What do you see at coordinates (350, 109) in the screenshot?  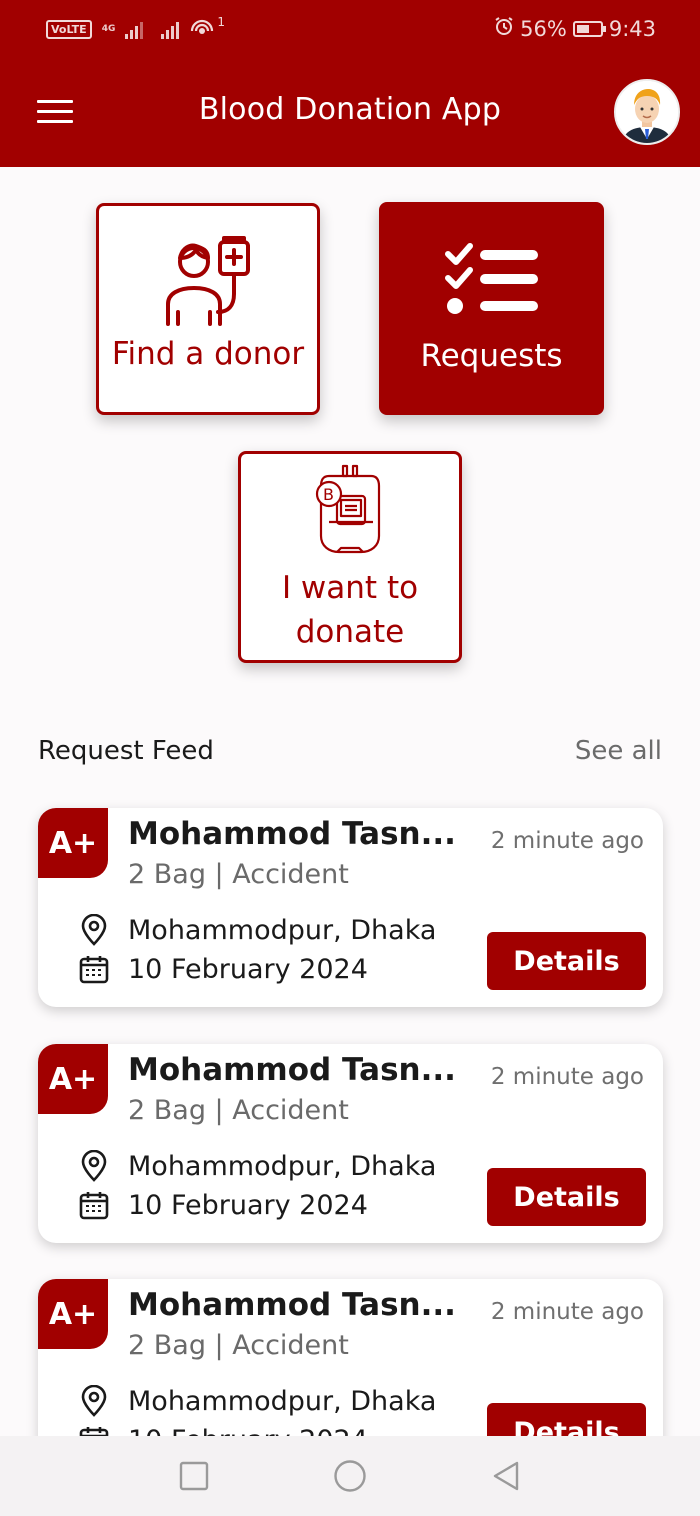 I see `app-title: Blood Donation App` at bounding box center [350, 109].